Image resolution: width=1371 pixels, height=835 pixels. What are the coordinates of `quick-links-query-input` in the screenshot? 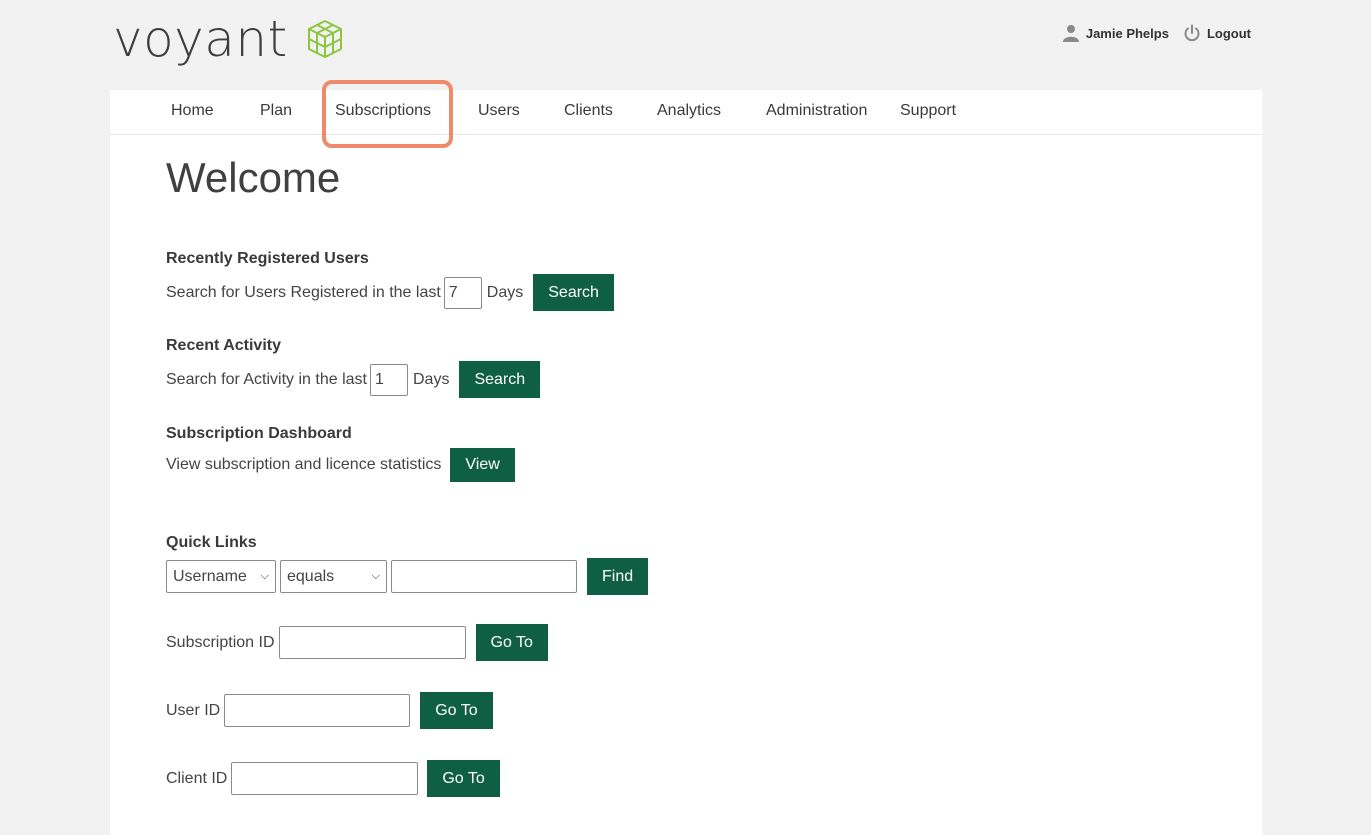 It's located at (484, 576).